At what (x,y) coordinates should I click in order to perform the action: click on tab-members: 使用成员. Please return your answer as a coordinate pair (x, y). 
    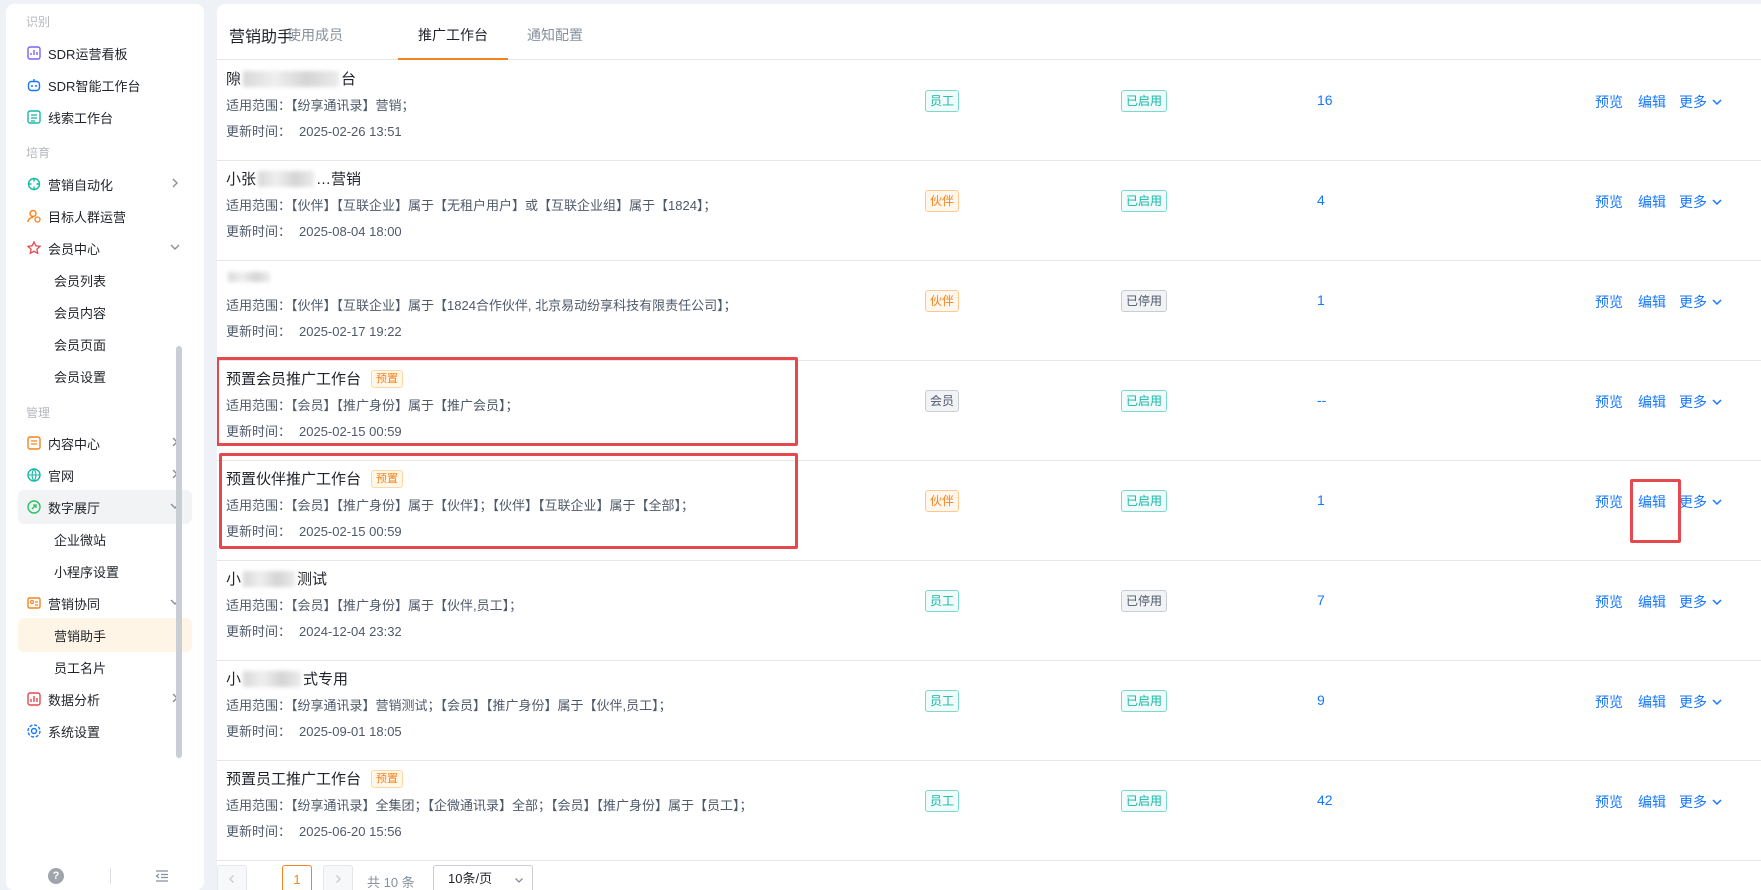
    Looking at the image, I should click on (315, 35).